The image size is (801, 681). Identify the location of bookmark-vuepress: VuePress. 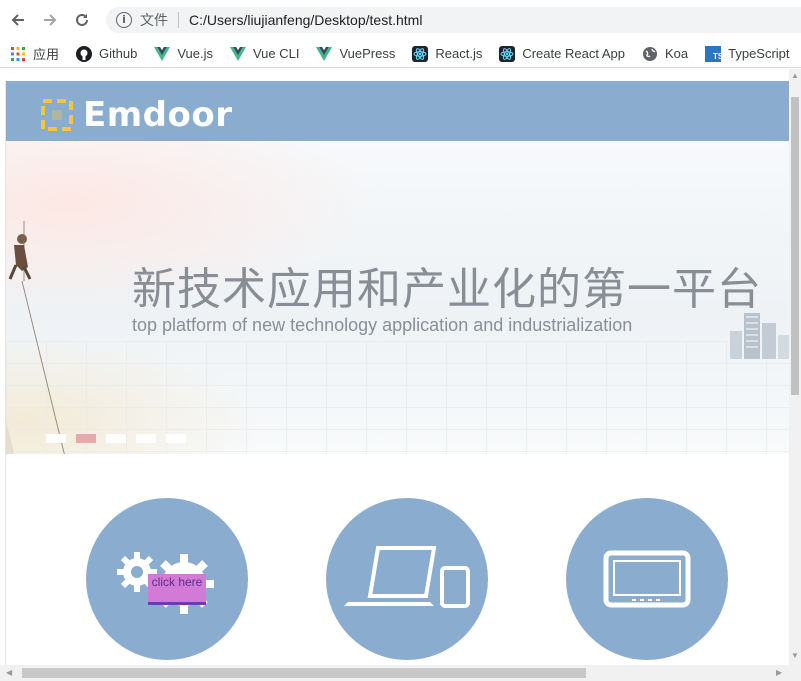
(355, 54).